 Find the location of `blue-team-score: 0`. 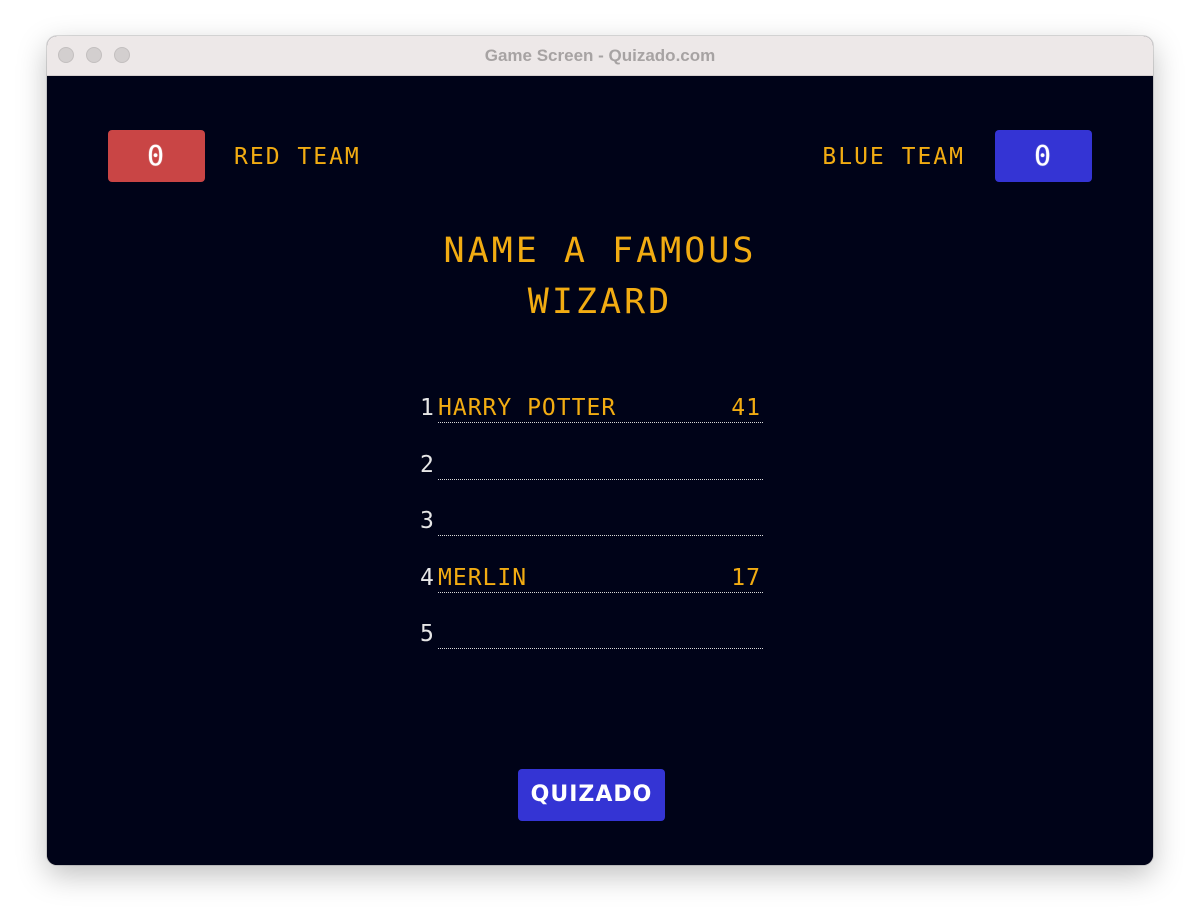

blue-team-score: 0 is located at coordinates (1043, 156).